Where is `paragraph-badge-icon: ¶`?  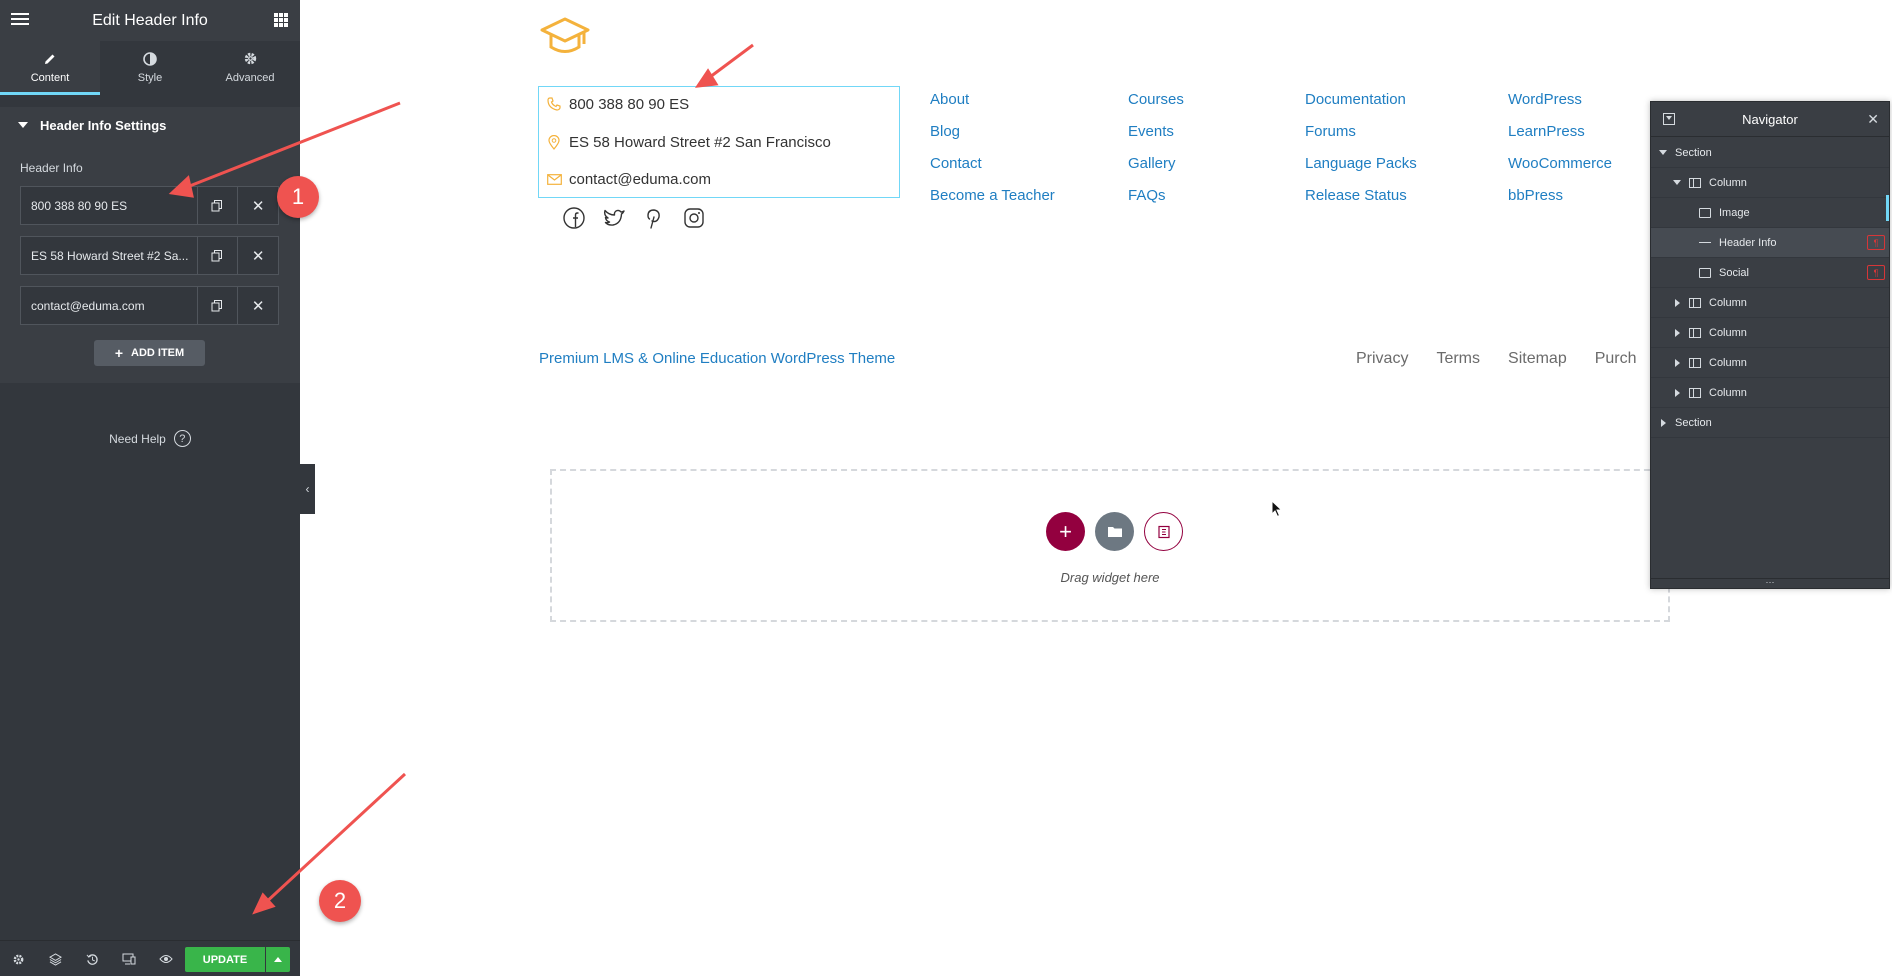 paragraph-badge-icon: ¶ is located at coordinates (1876, 242).